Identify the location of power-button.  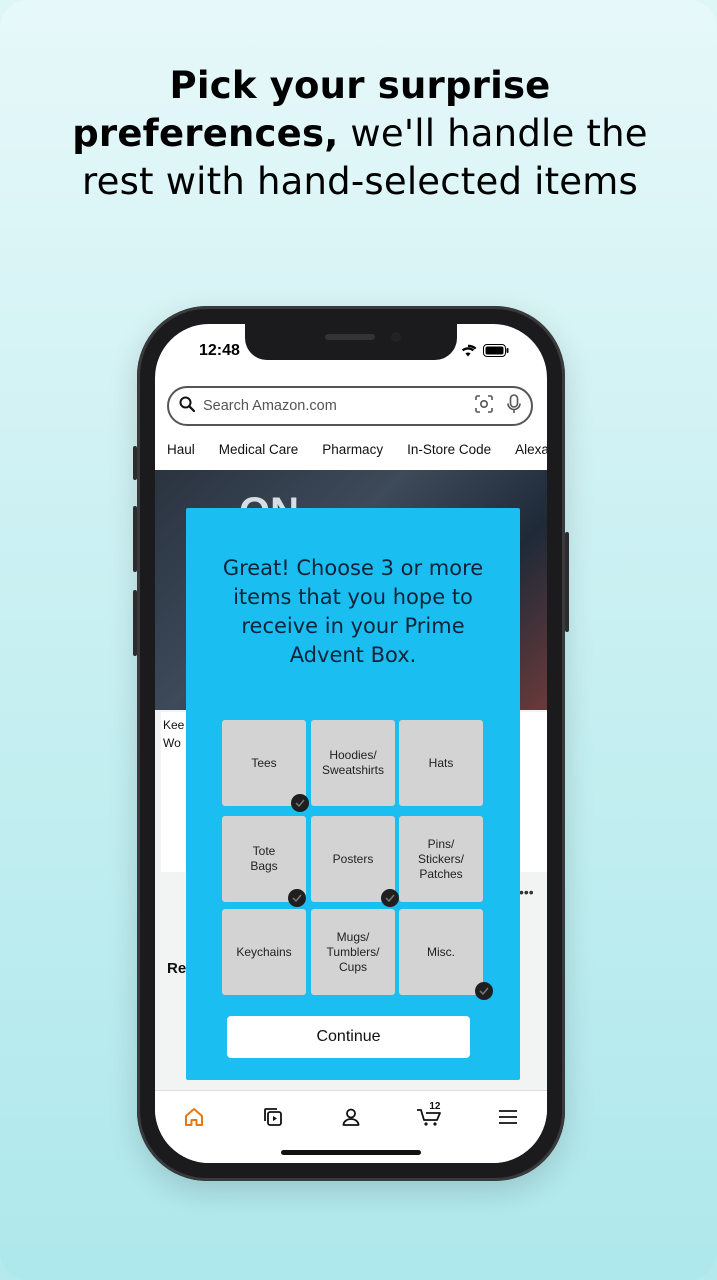
(567, 582).